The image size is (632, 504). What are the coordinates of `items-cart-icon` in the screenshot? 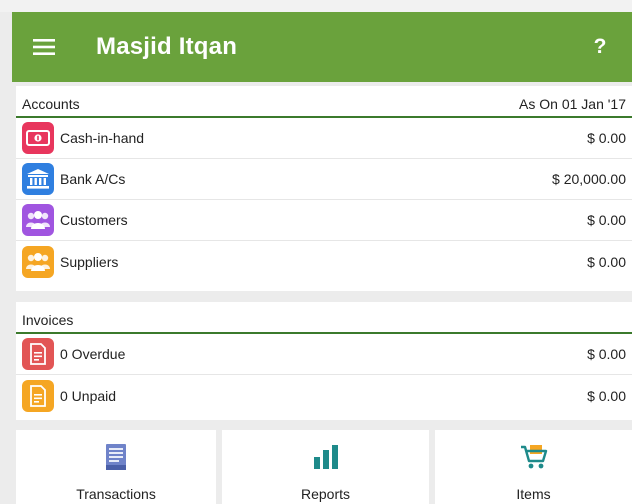 It's located at (534, 457).